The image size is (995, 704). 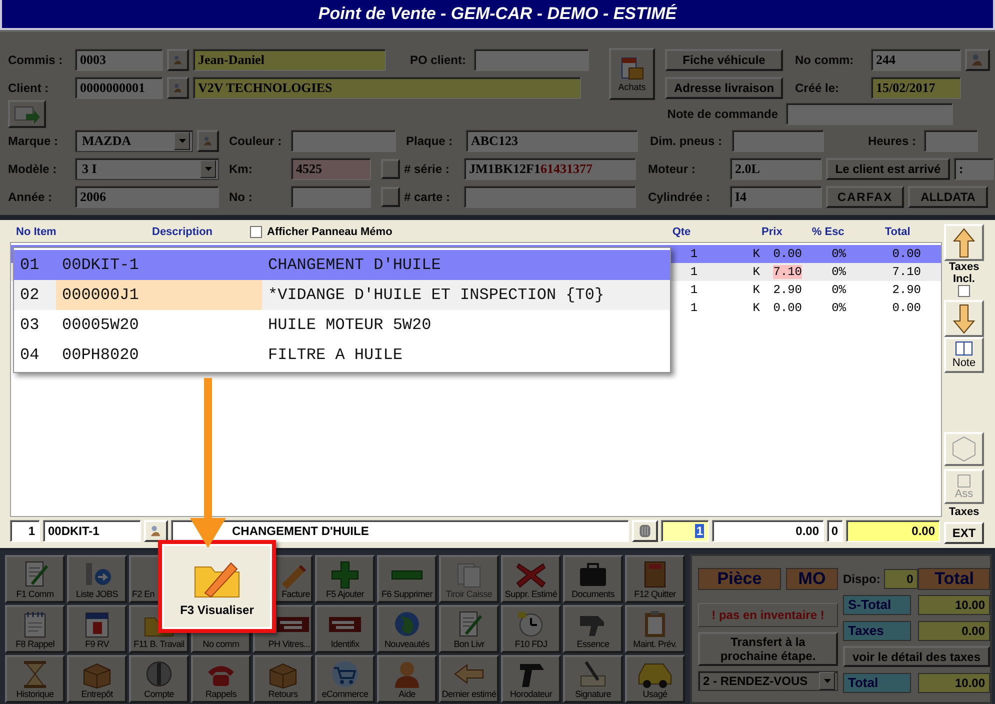 What do you see at coordinates (825, 60) in the screenshot?
I see `field-label: No comm:` at bounding box center [825, 60].